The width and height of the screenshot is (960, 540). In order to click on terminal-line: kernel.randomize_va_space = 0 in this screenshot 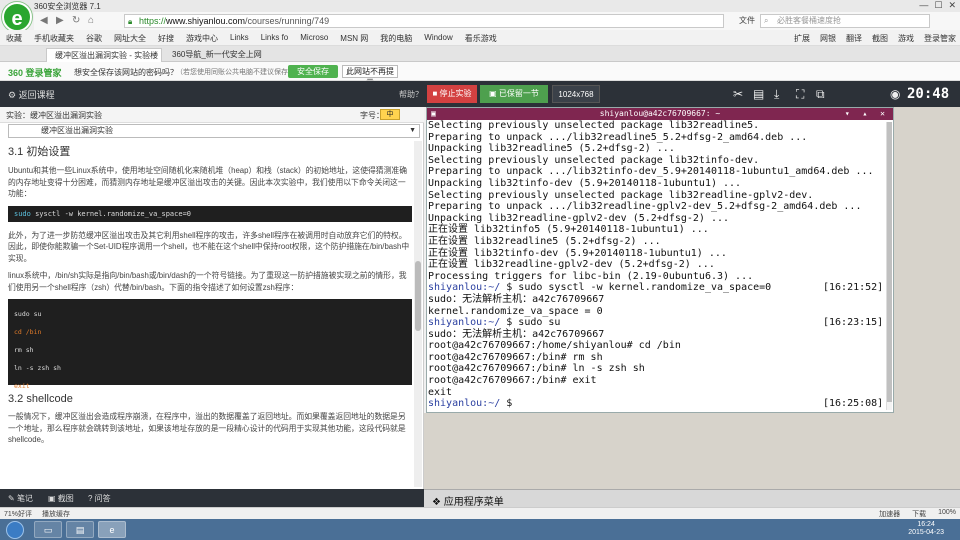, I will do `click(656, 312)`.